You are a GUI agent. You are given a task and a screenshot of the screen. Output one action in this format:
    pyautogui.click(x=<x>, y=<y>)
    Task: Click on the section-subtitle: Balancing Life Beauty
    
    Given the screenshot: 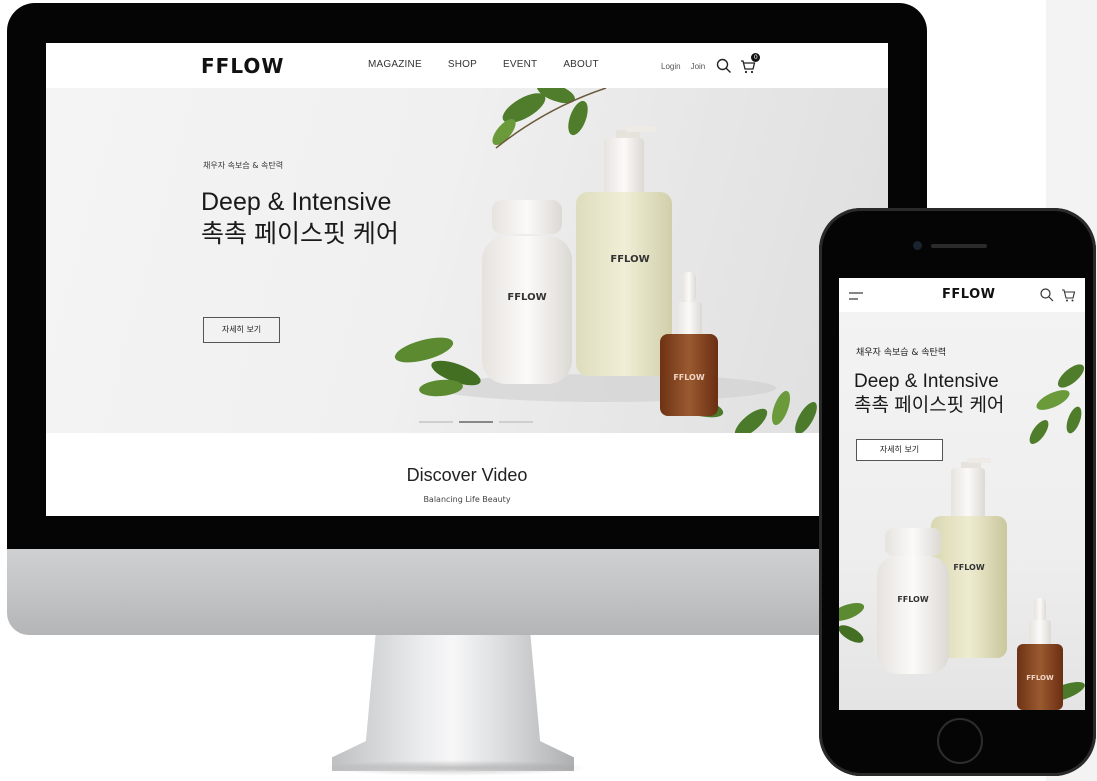 What is the action you would take?
    pyautogui.click(x=467, y=499)
    